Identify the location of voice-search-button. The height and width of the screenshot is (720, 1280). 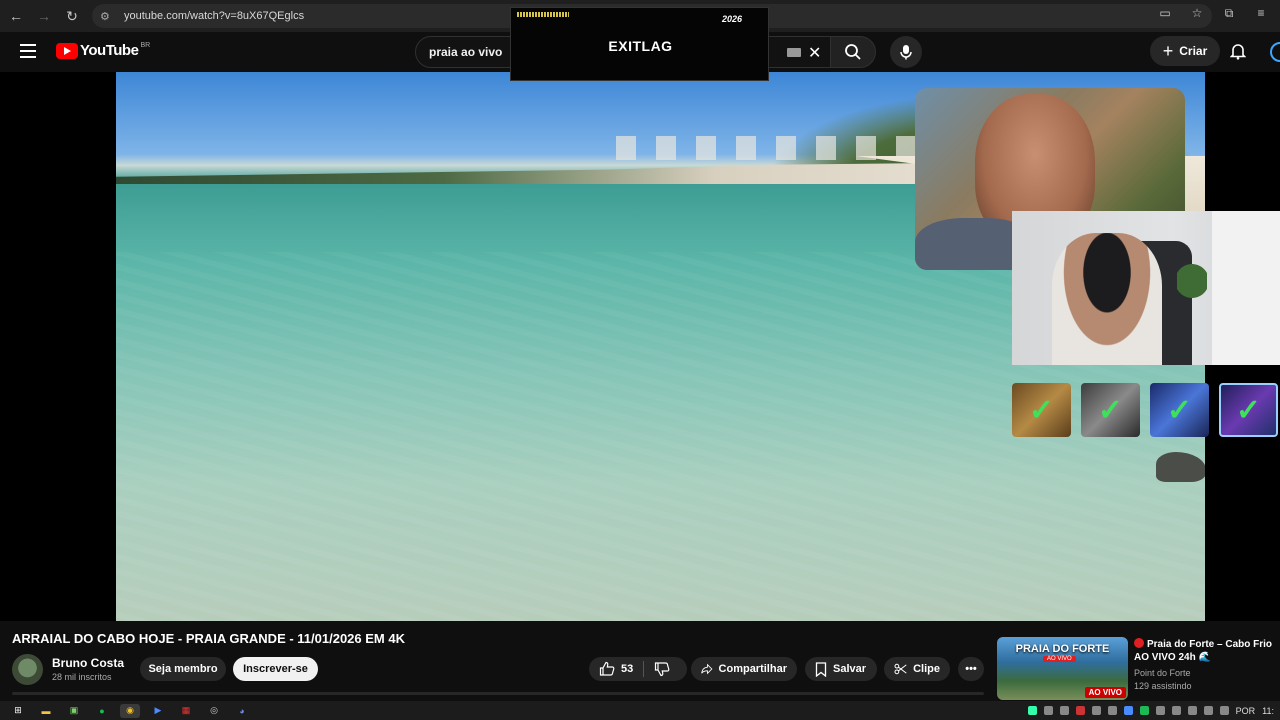
(906, 52).